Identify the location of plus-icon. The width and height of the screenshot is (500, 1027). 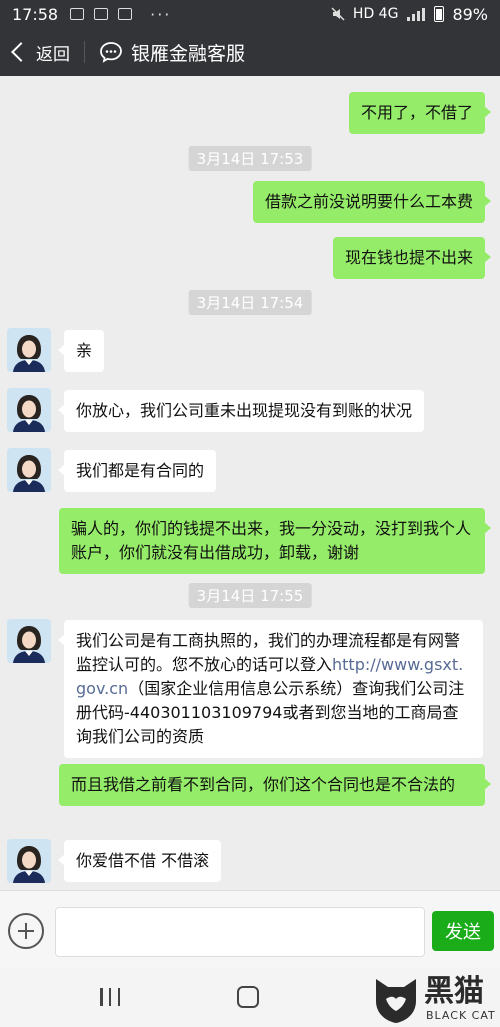
(26, 931).